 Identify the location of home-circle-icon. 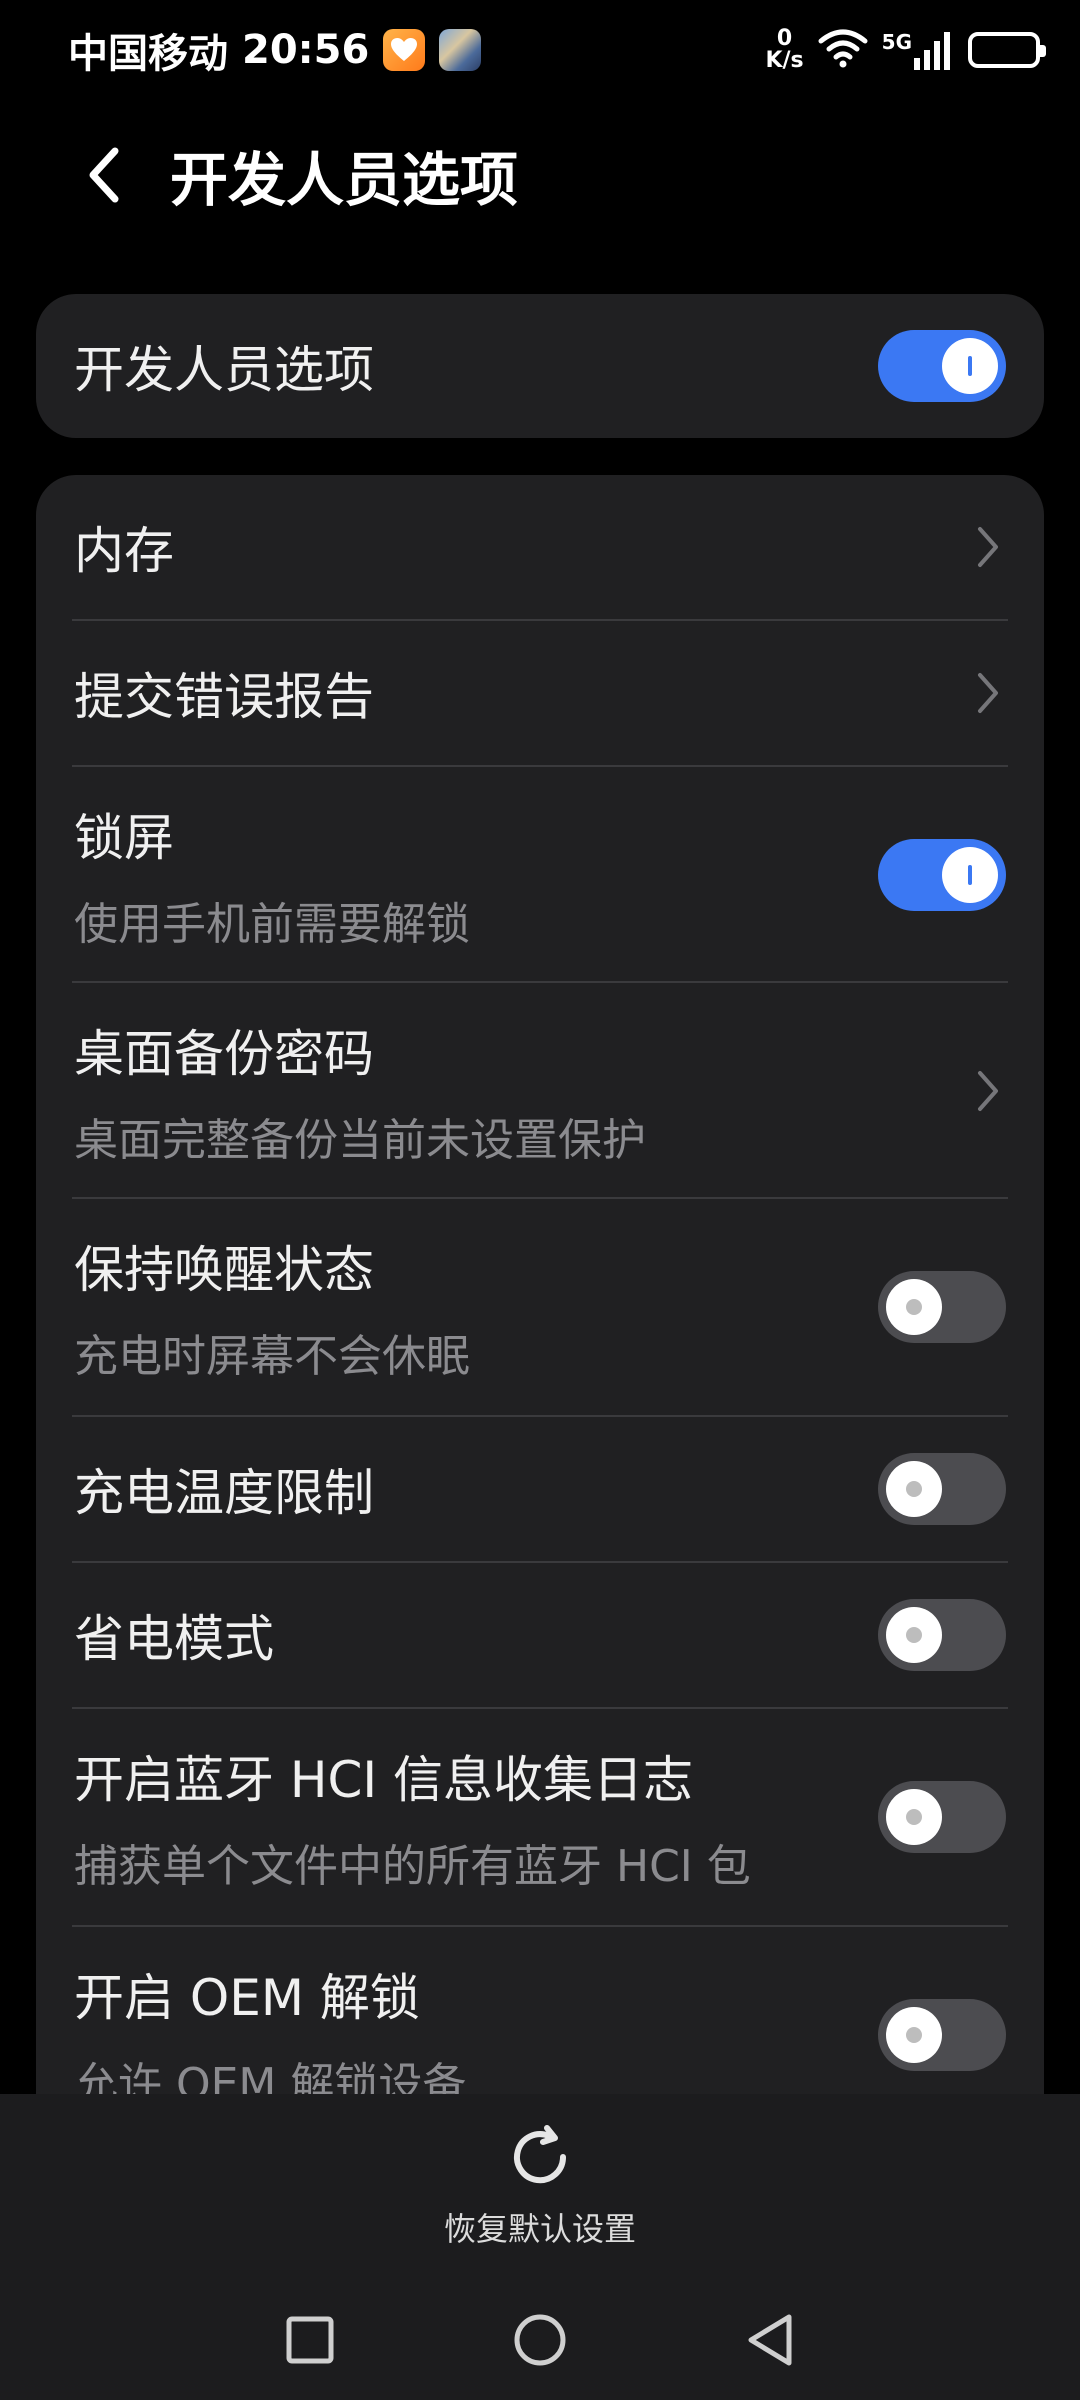
(540, 2340).